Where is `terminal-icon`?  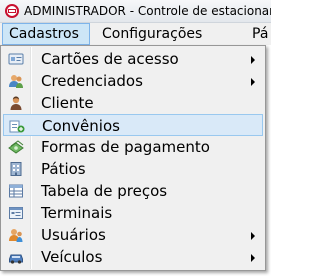
terminal-icon is located at coordinates (16, 213).